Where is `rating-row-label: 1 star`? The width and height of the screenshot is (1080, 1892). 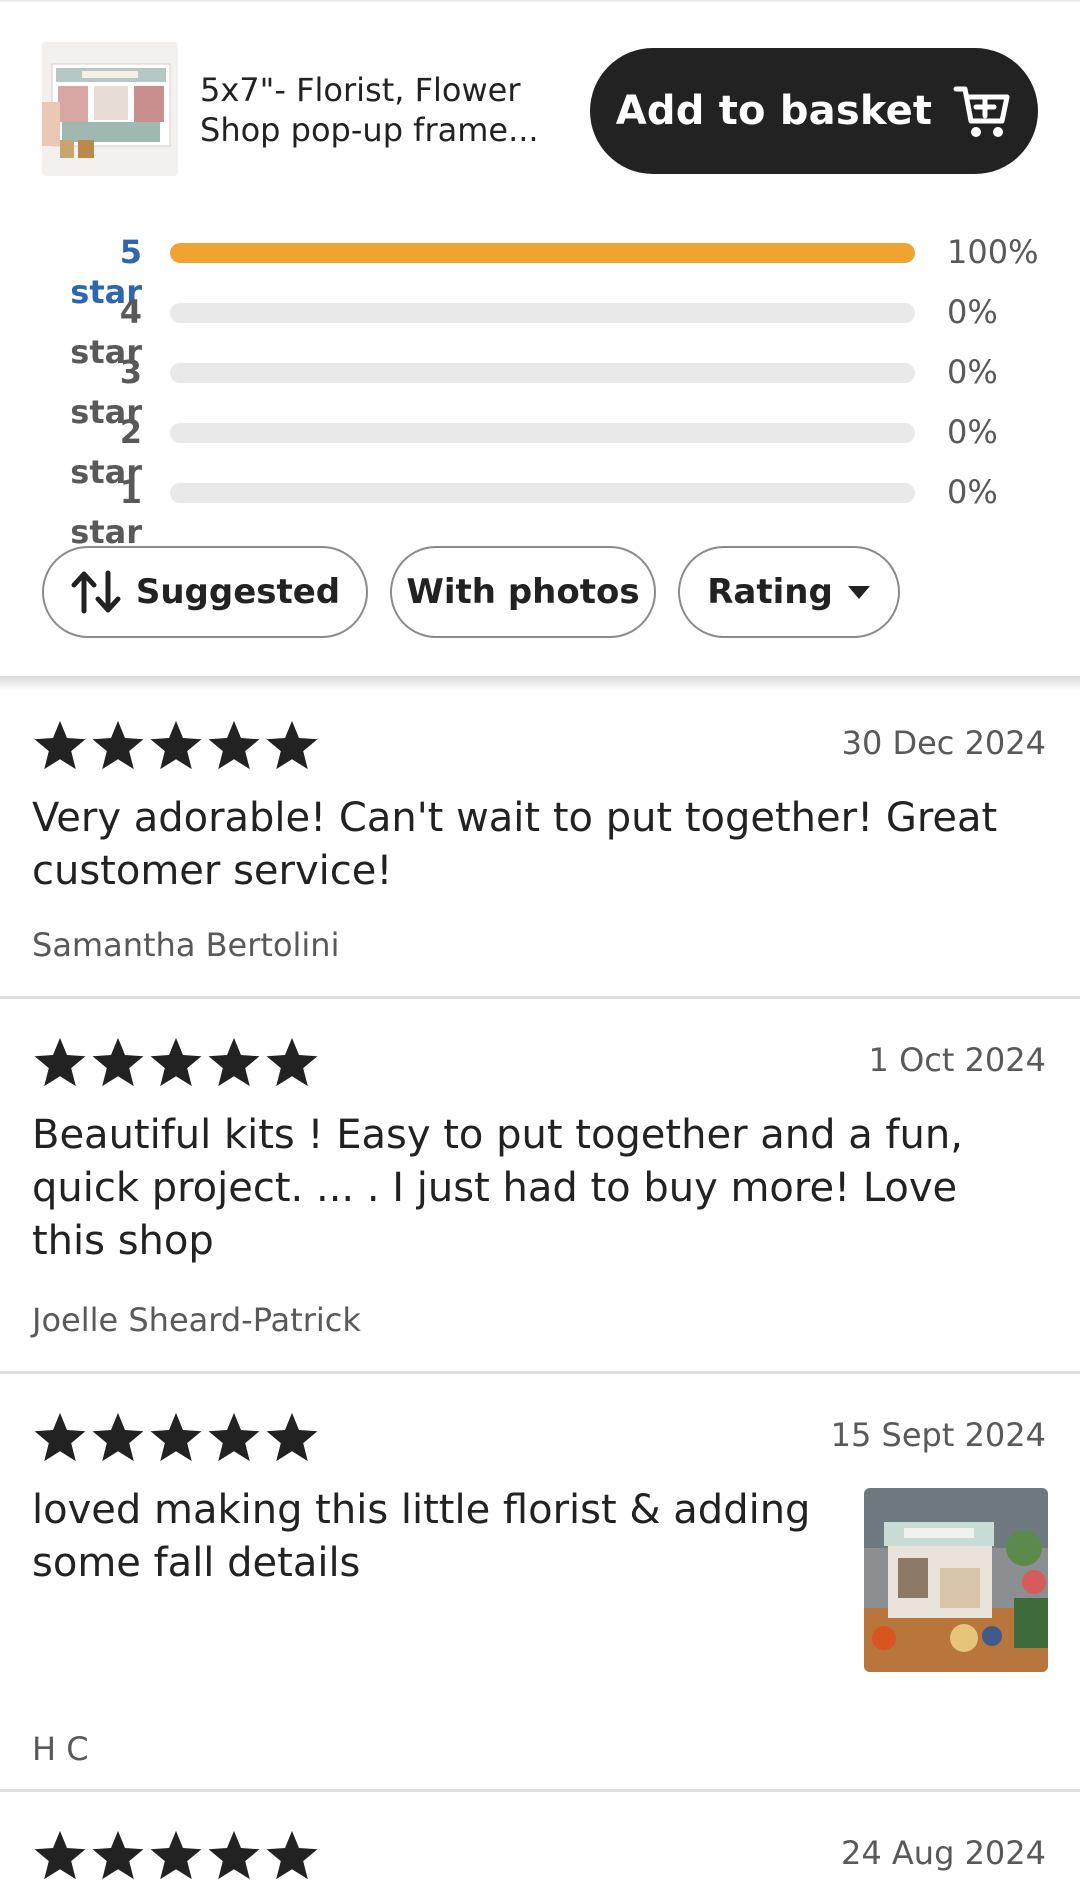 rating-row-label: 1 star is located at coordinates (106, 512).